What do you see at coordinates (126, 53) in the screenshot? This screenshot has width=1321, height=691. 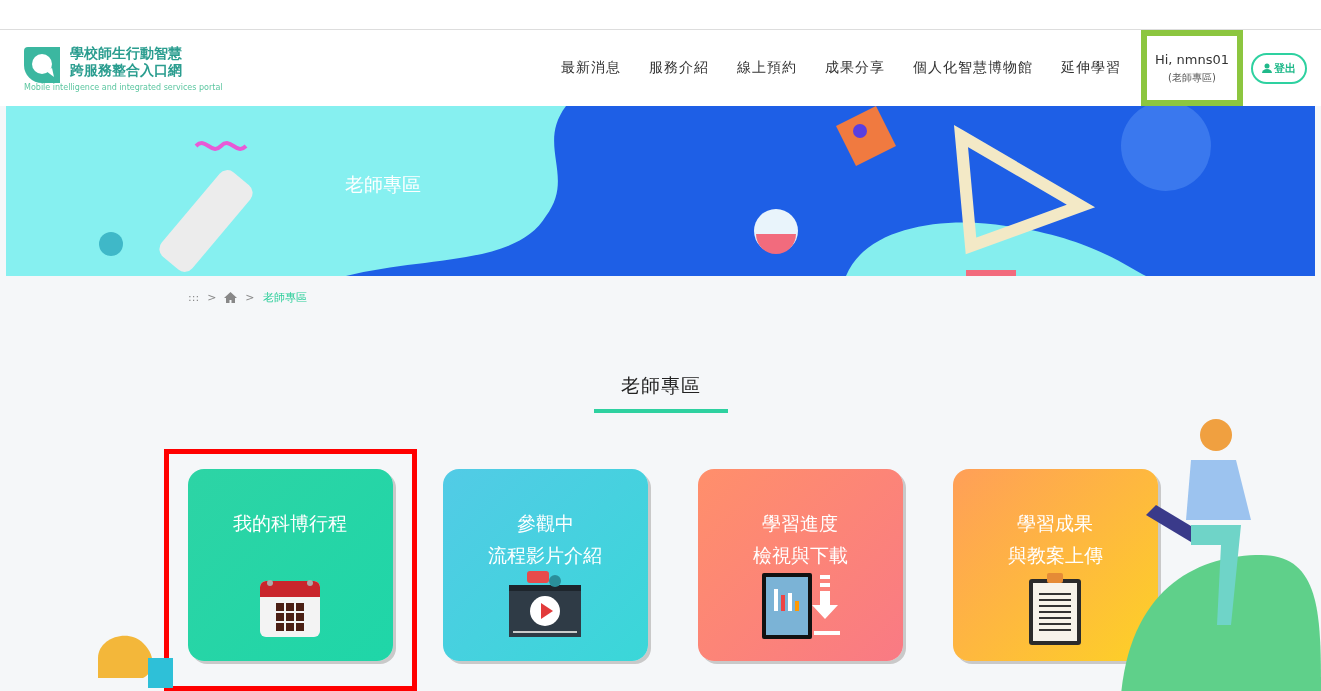 I see `site-title: 學校師生行動智慧` at bounding box center [126, 53].